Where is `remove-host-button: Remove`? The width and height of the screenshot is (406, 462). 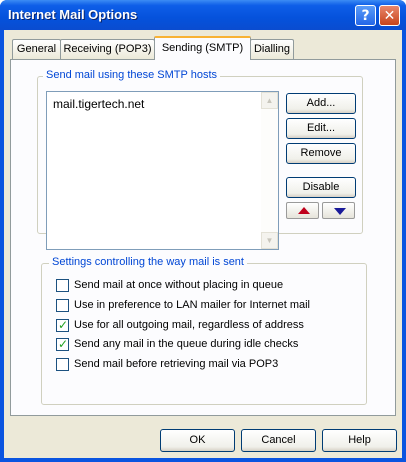 remove-host-button: Remove is located at coordinates (321, 153).